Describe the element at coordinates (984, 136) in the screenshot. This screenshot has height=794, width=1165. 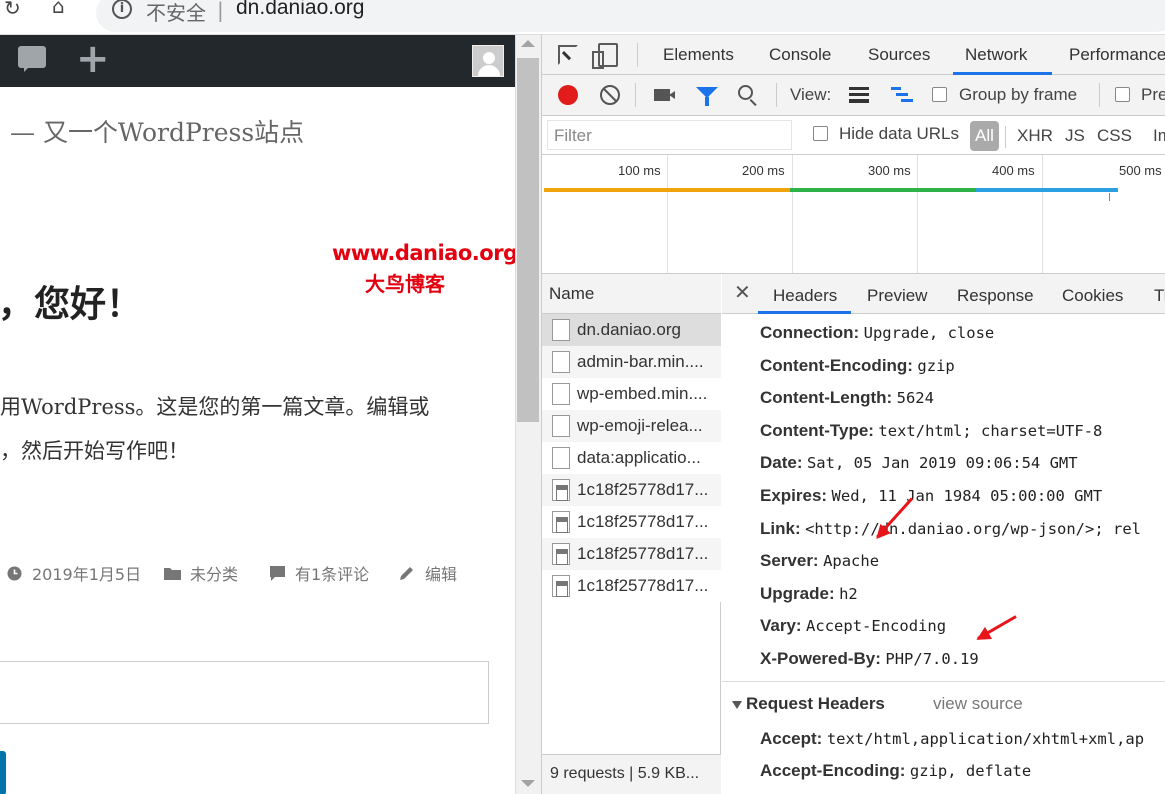
I see `filter-all: All` at that location.